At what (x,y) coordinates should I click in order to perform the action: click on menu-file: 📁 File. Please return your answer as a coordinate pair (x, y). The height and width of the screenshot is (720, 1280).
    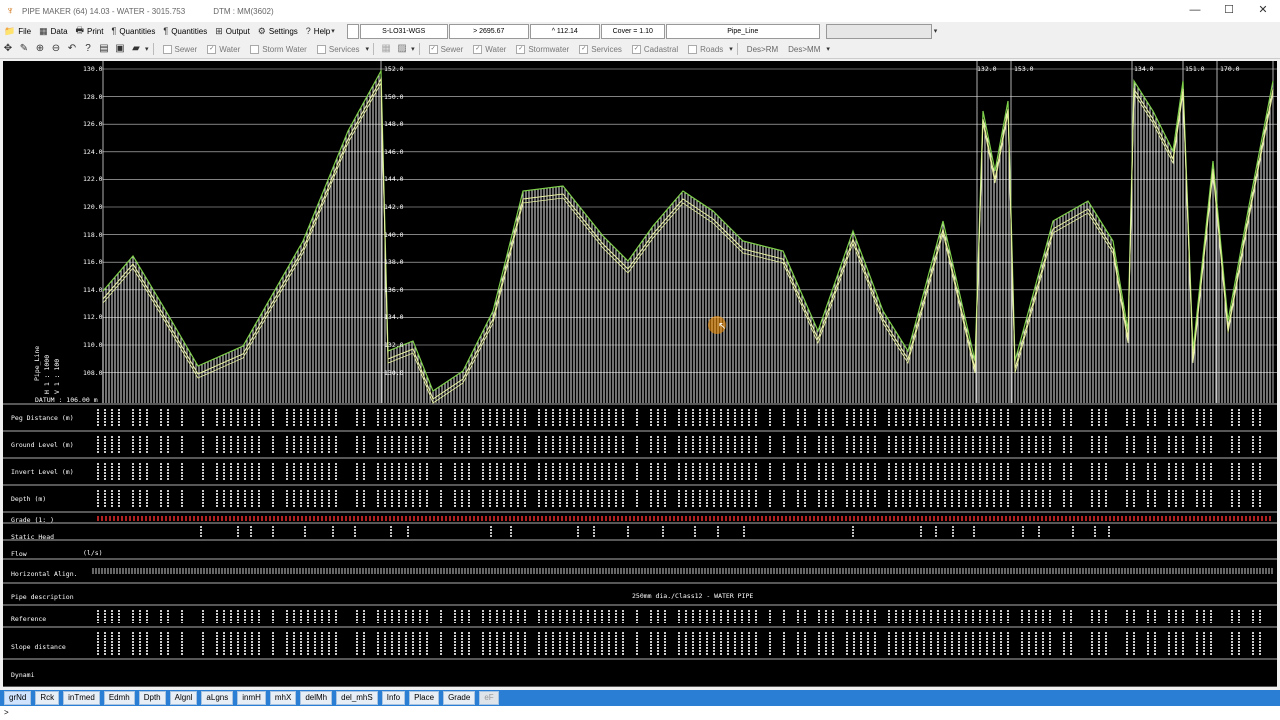
    Looking at the image, I should click on (17, 31).